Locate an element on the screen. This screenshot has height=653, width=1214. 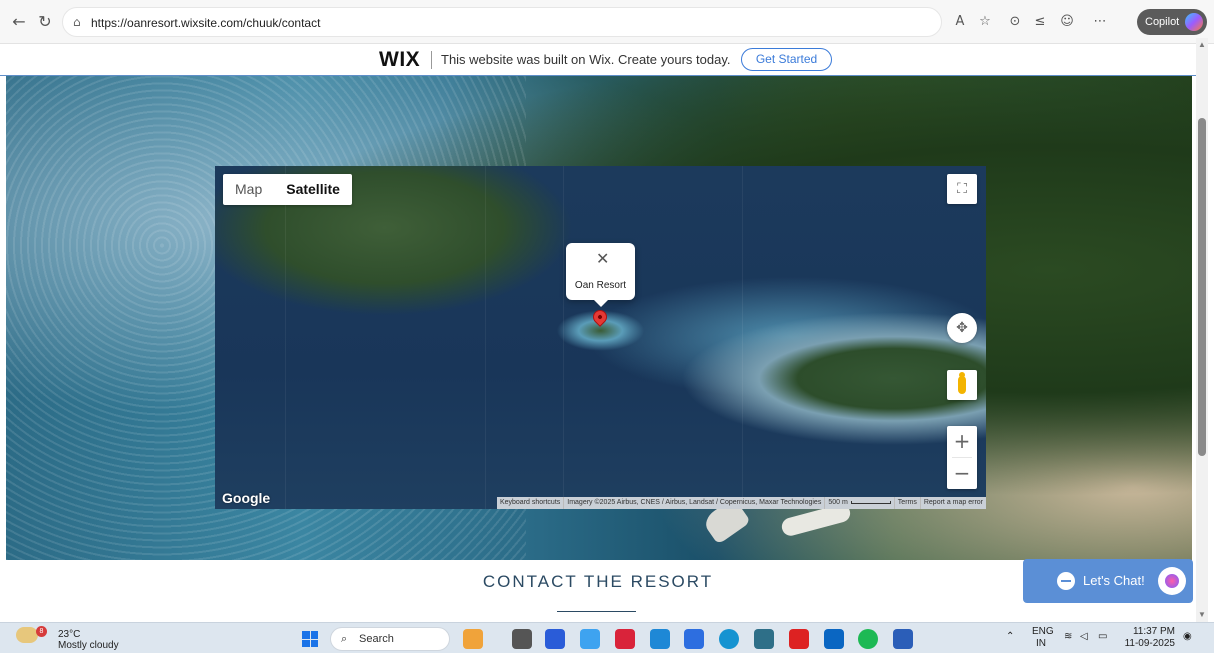
zoom-control: + − is located at coordinates (962, 457).